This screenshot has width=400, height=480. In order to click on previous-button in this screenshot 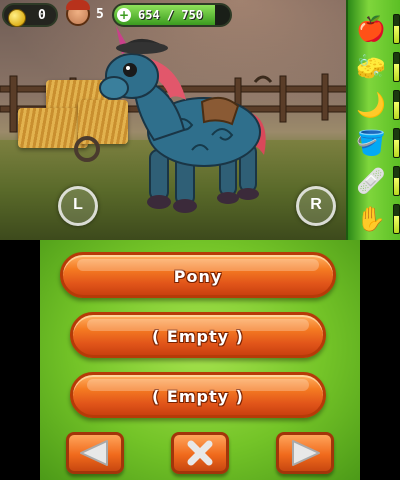, I will do `click(95, 453)`.